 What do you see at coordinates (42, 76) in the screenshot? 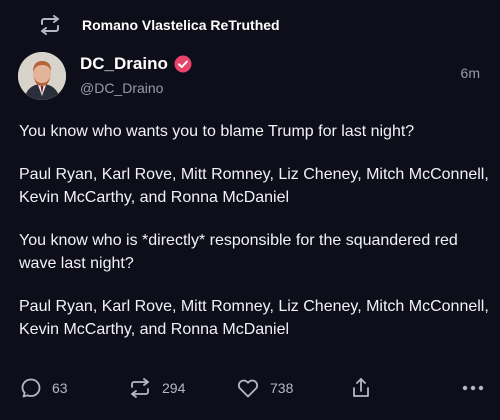
I see `avatar` at bounding box center [42, 76].